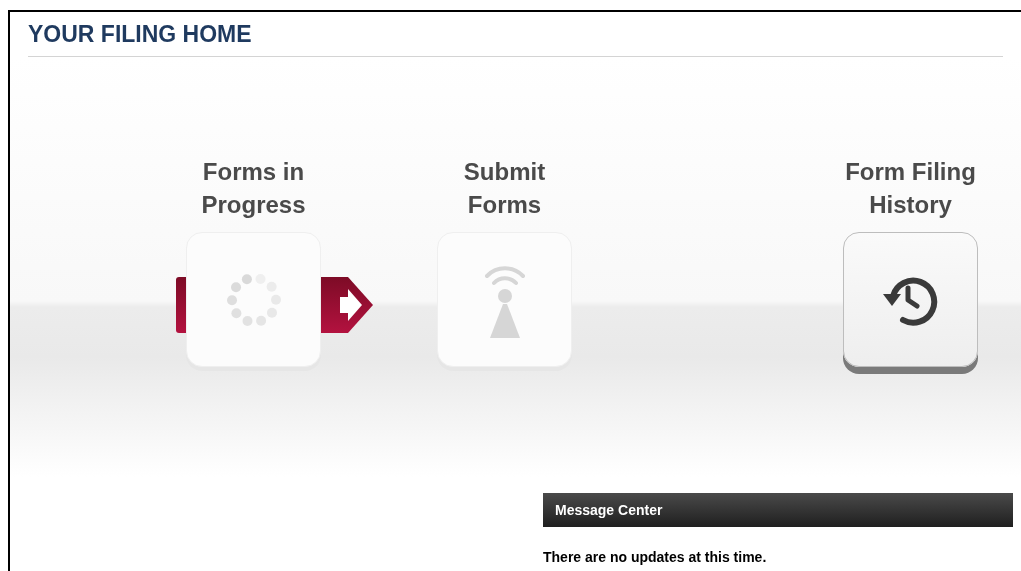 This screenshot has height=571, width=1021. I want to click on tile-label: Forms in, so click(253, 172).